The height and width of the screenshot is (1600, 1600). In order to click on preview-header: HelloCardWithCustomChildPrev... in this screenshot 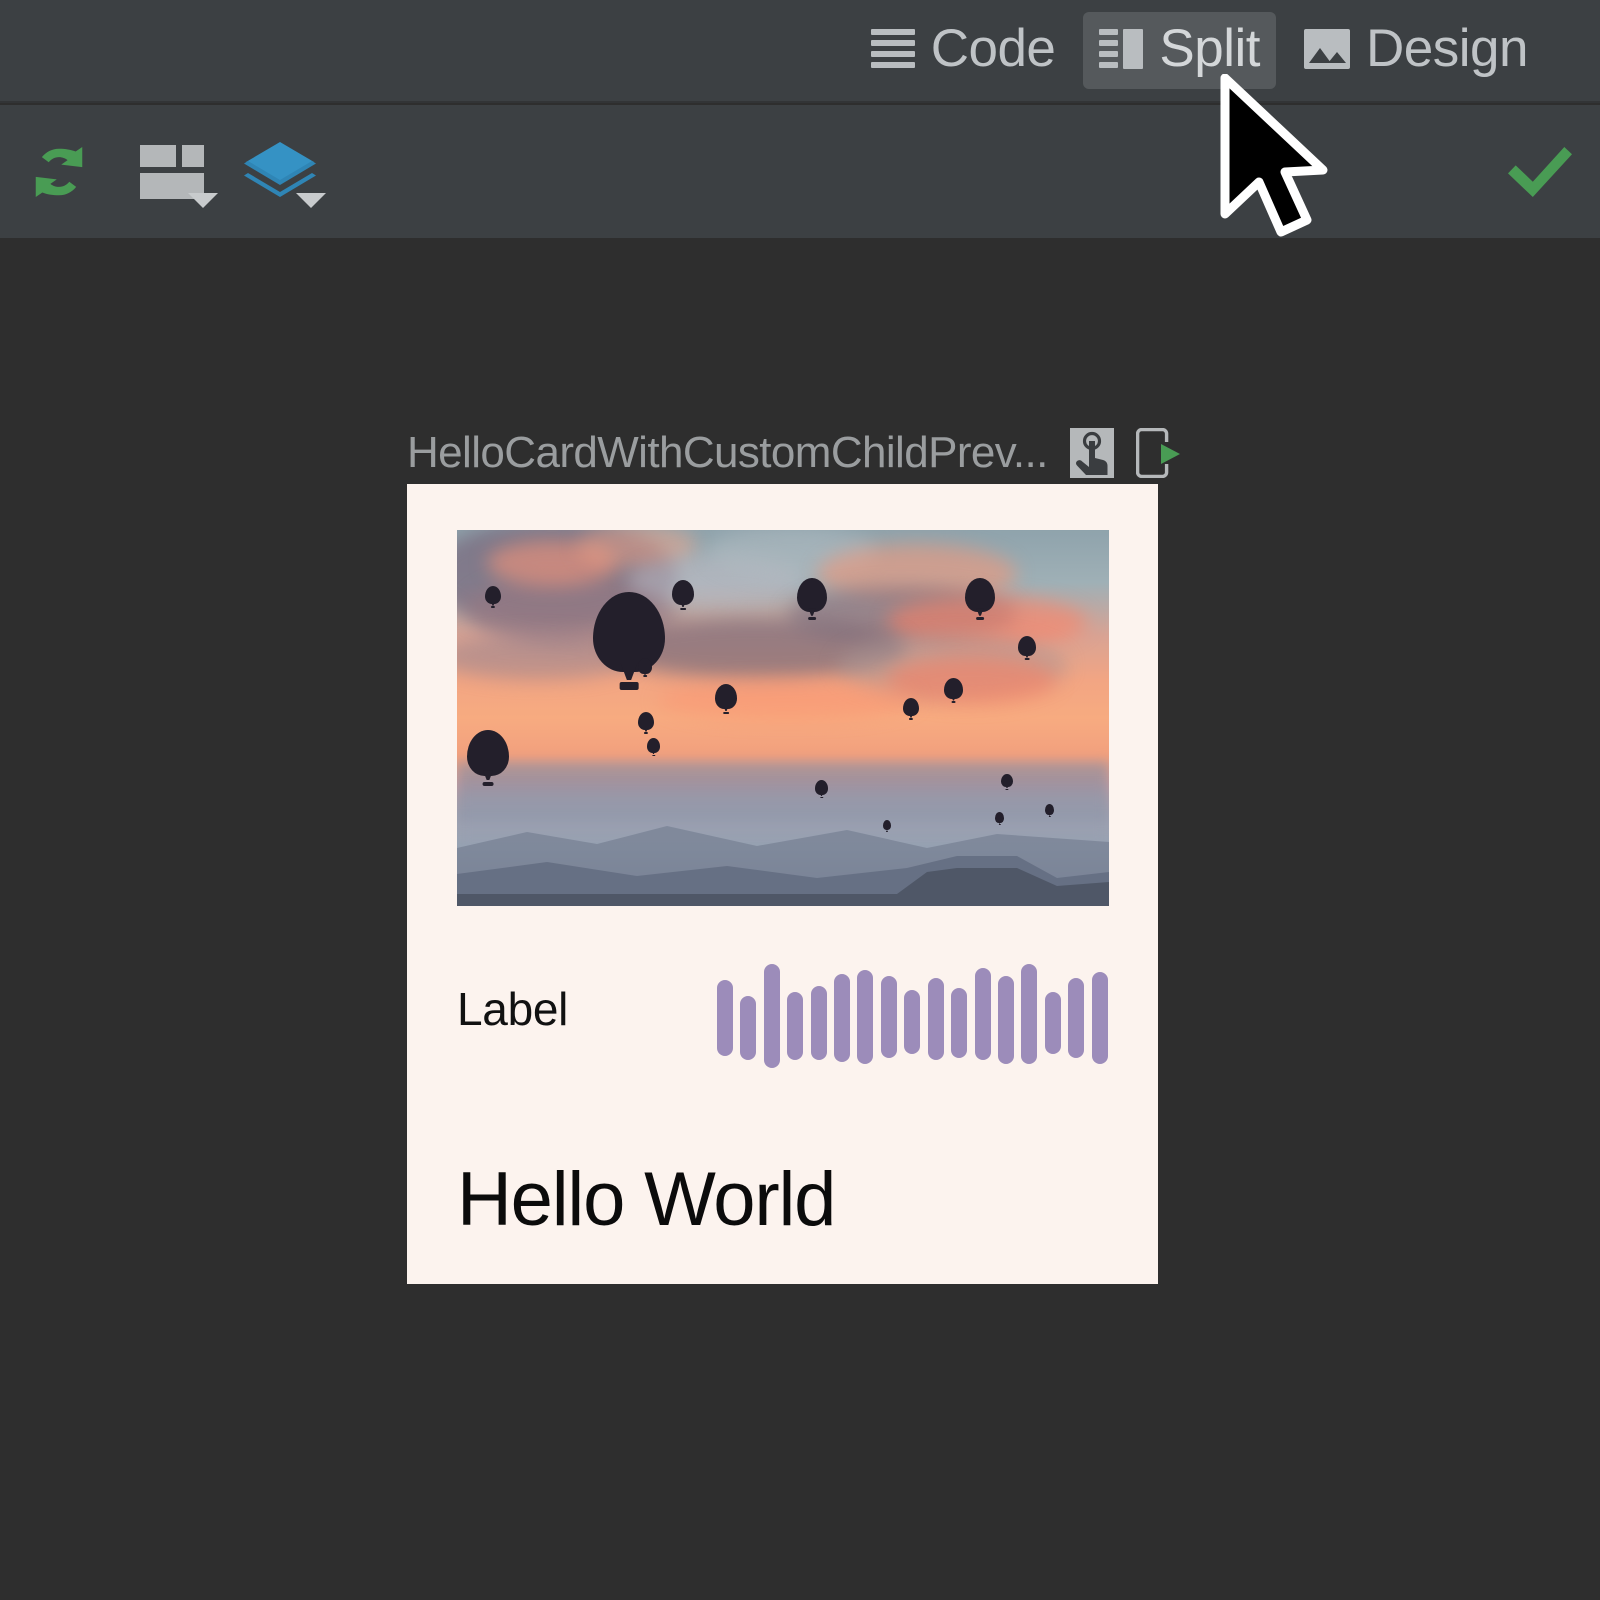, I will do `click(794, 453)`.